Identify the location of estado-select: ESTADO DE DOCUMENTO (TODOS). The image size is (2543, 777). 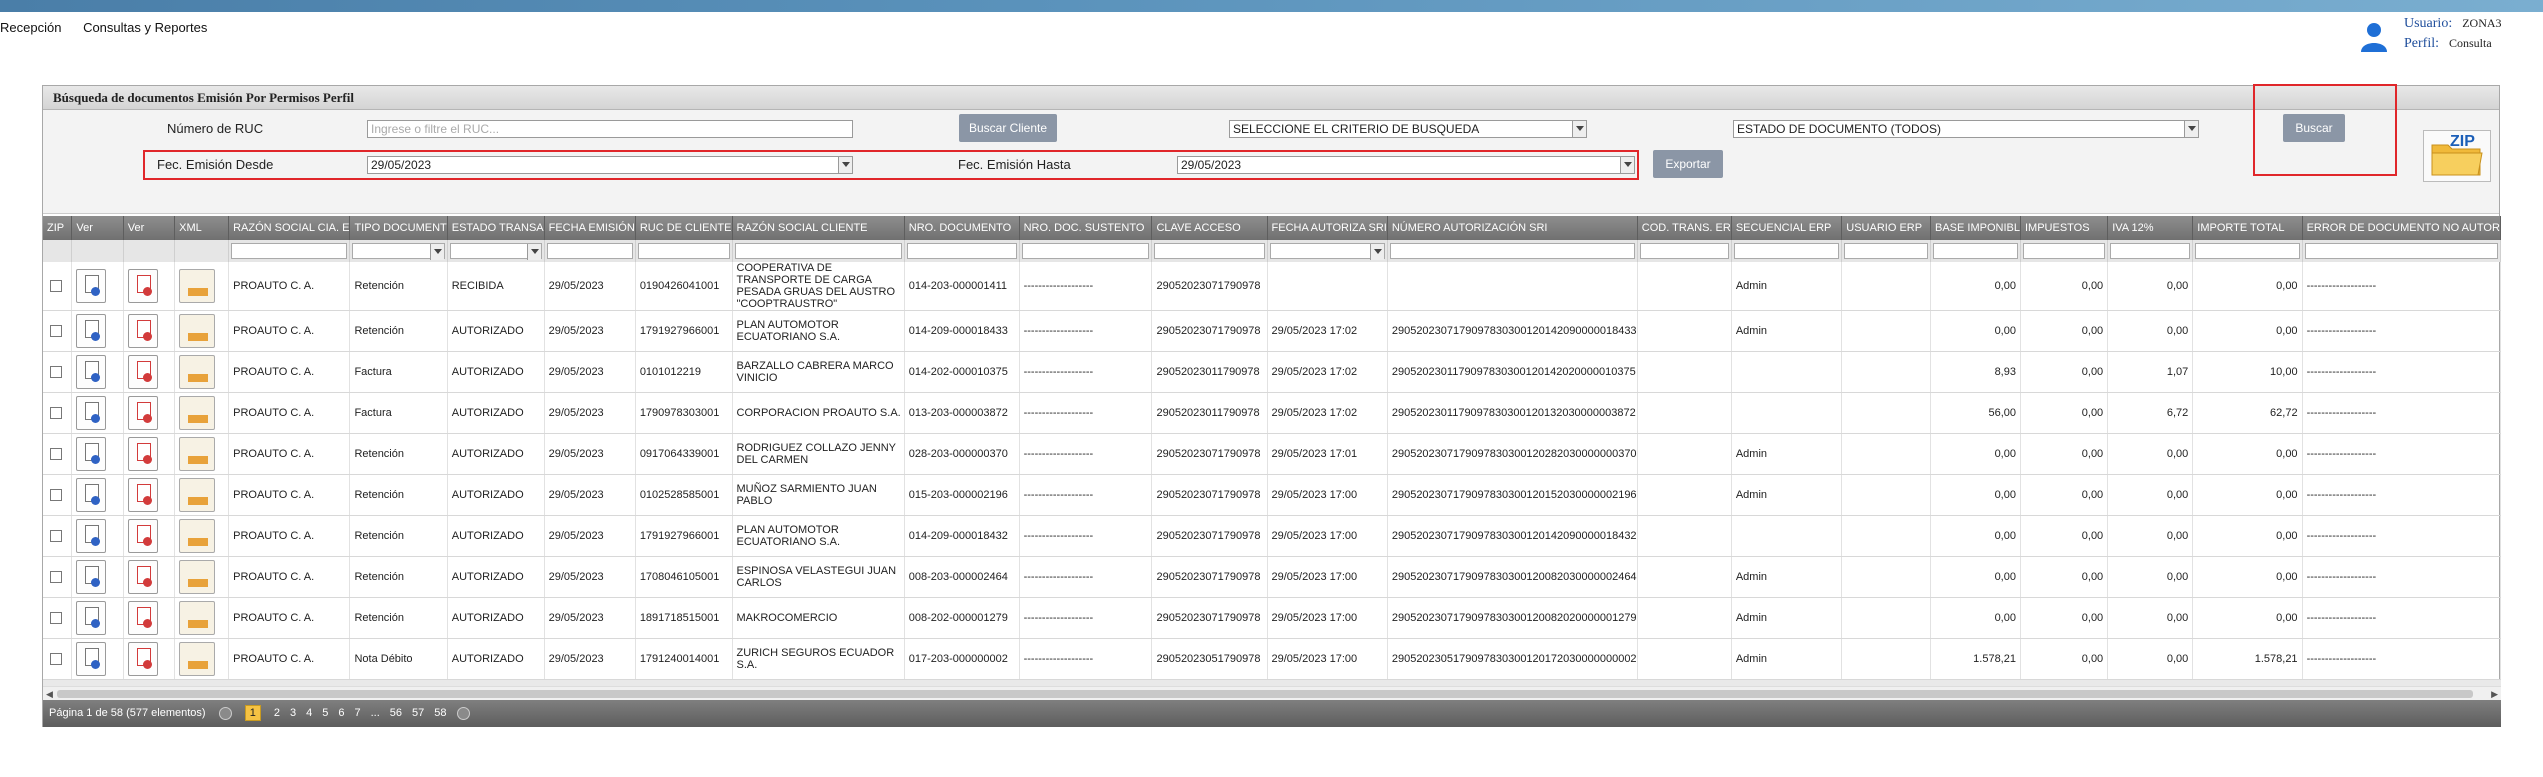
(1966, 129).